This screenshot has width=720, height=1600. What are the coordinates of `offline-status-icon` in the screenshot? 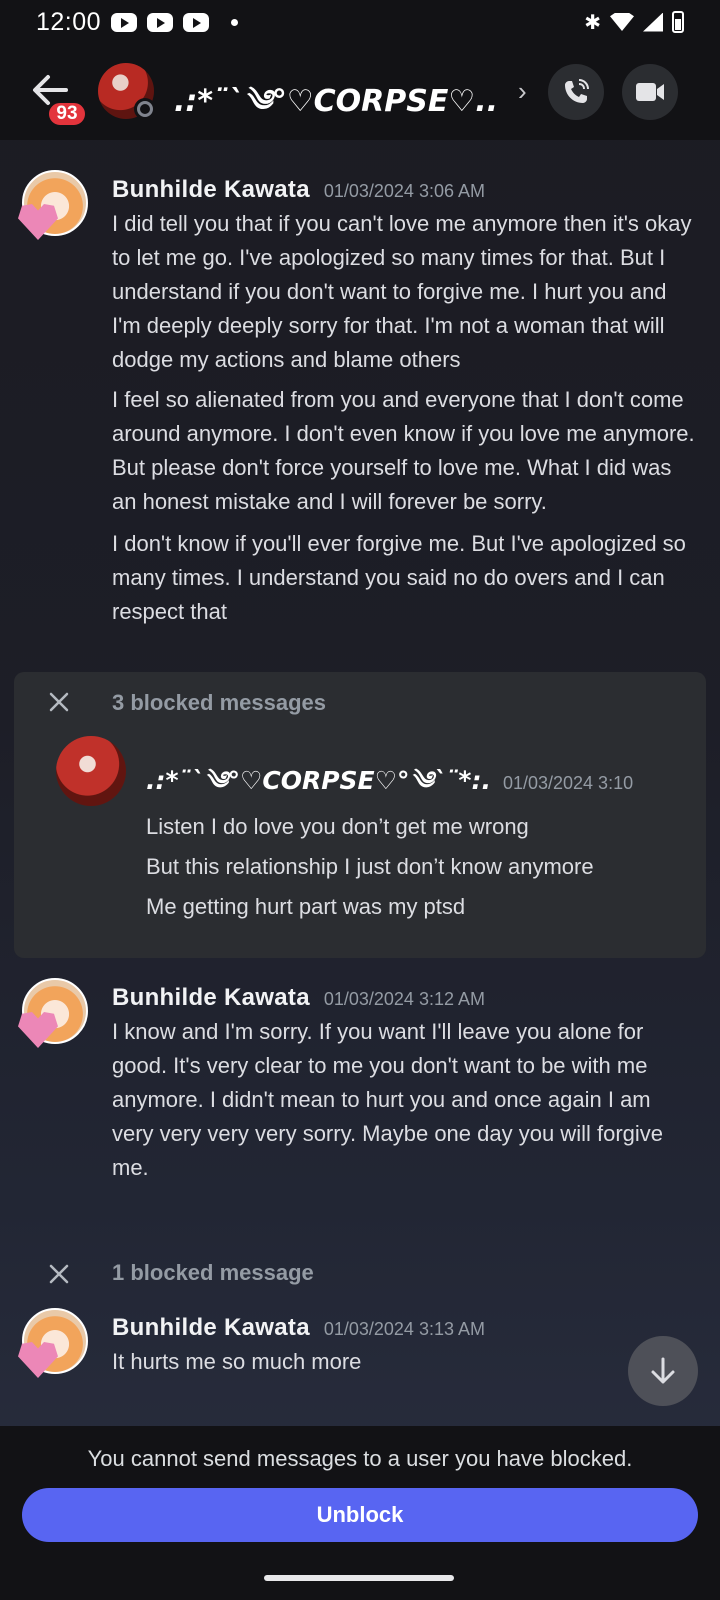 It's located at (145, 109).